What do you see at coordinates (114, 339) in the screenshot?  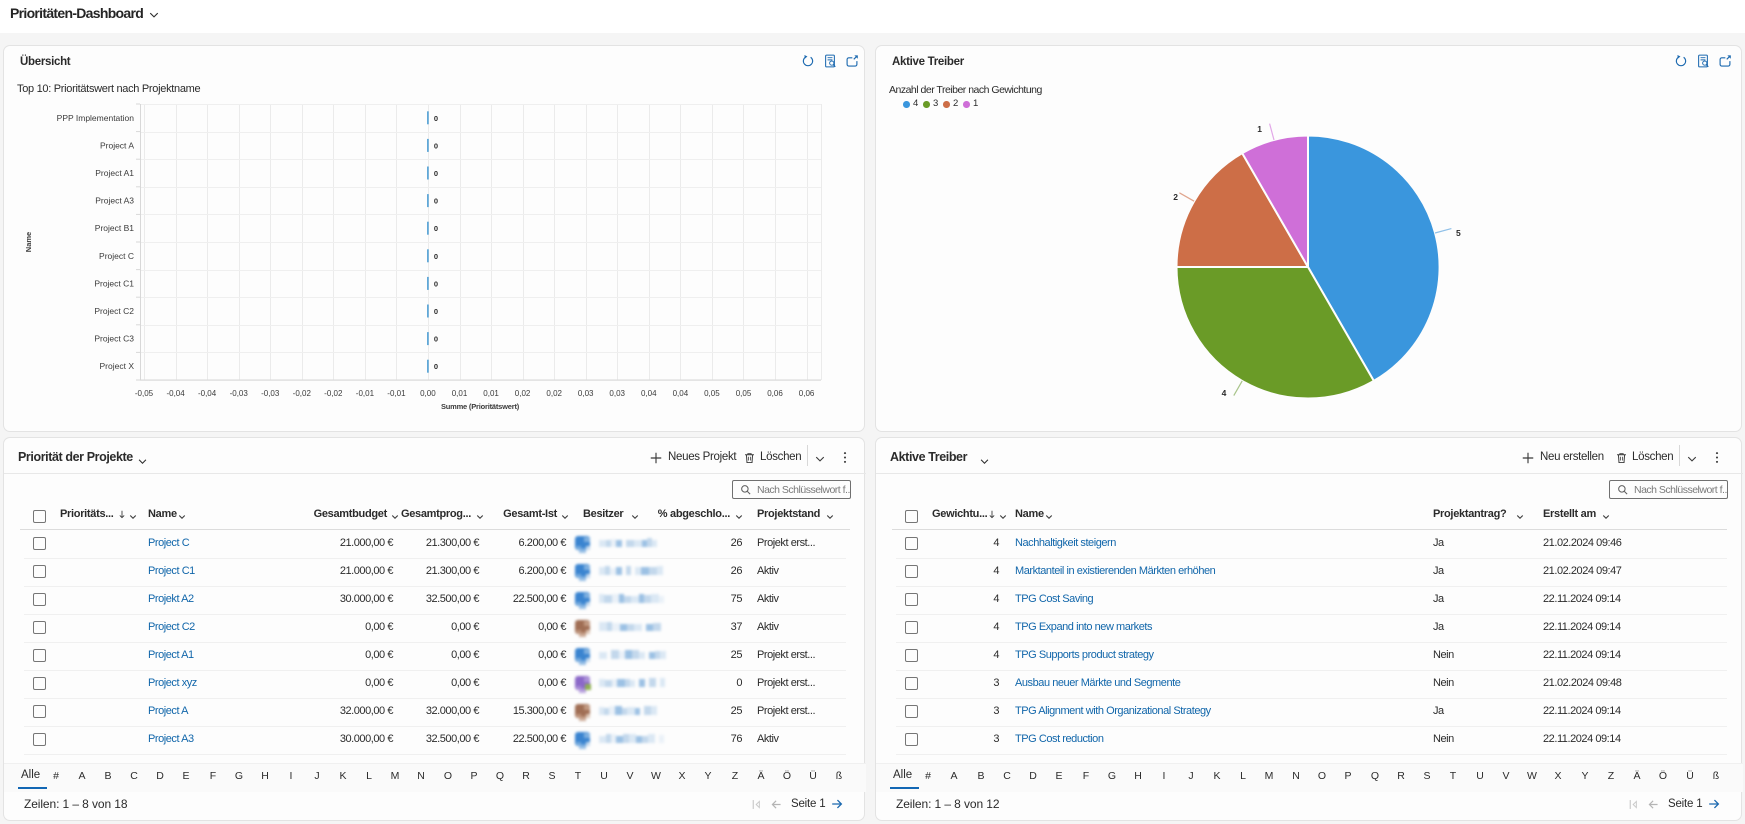 I see `svg-text: Project C3` at bounding box center [114, 339].